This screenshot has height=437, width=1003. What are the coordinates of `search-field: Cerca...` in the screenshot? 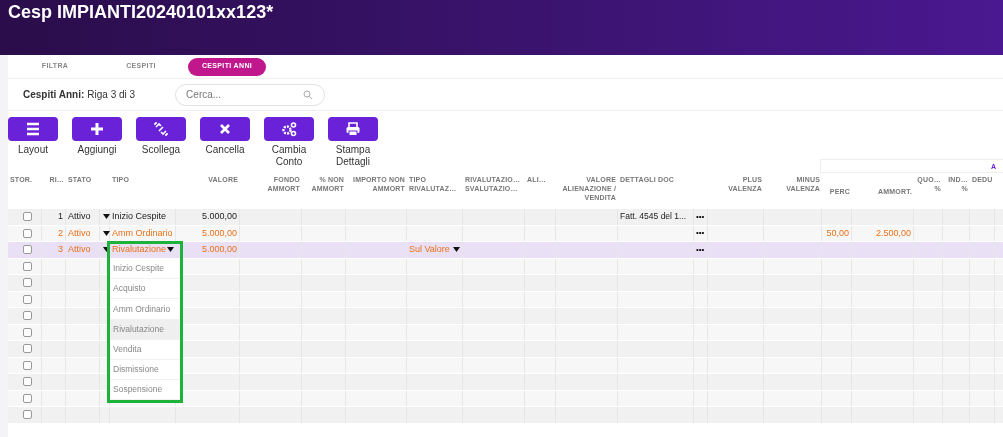 It's located at (250, 94).